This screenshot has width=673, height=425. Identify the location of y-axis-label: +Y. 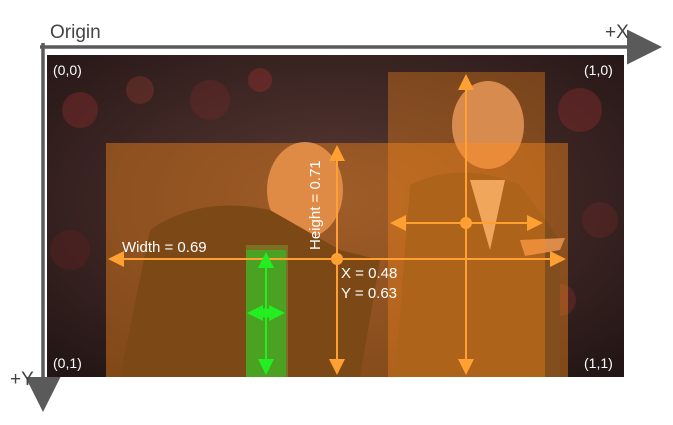
(22, 379).